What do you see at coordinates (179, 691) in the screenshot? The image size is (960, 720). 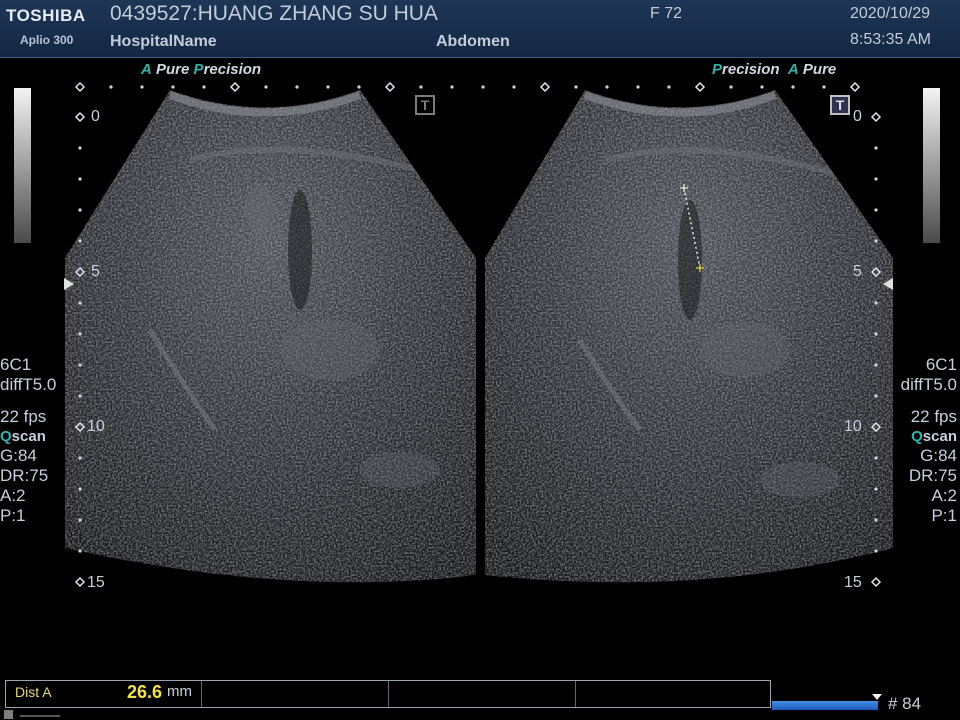 I see `measurement-unit: mm` at bounding box center [179, 691].